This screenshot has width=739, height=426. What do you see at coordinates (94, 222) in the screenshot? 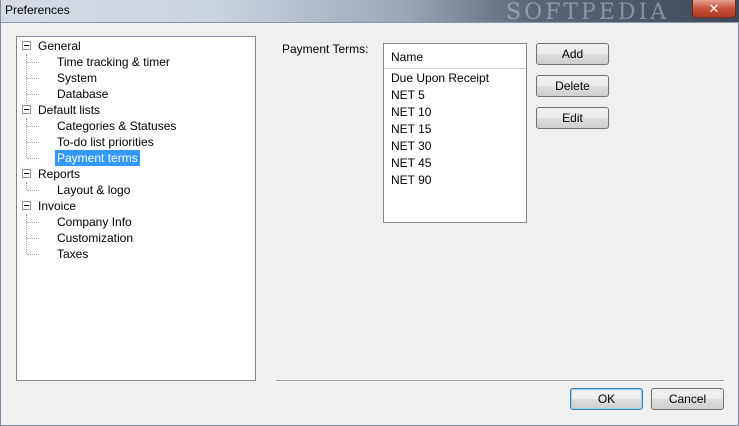
I see `tree-node-company-info: Company Info` at bounding box center [94, 222].